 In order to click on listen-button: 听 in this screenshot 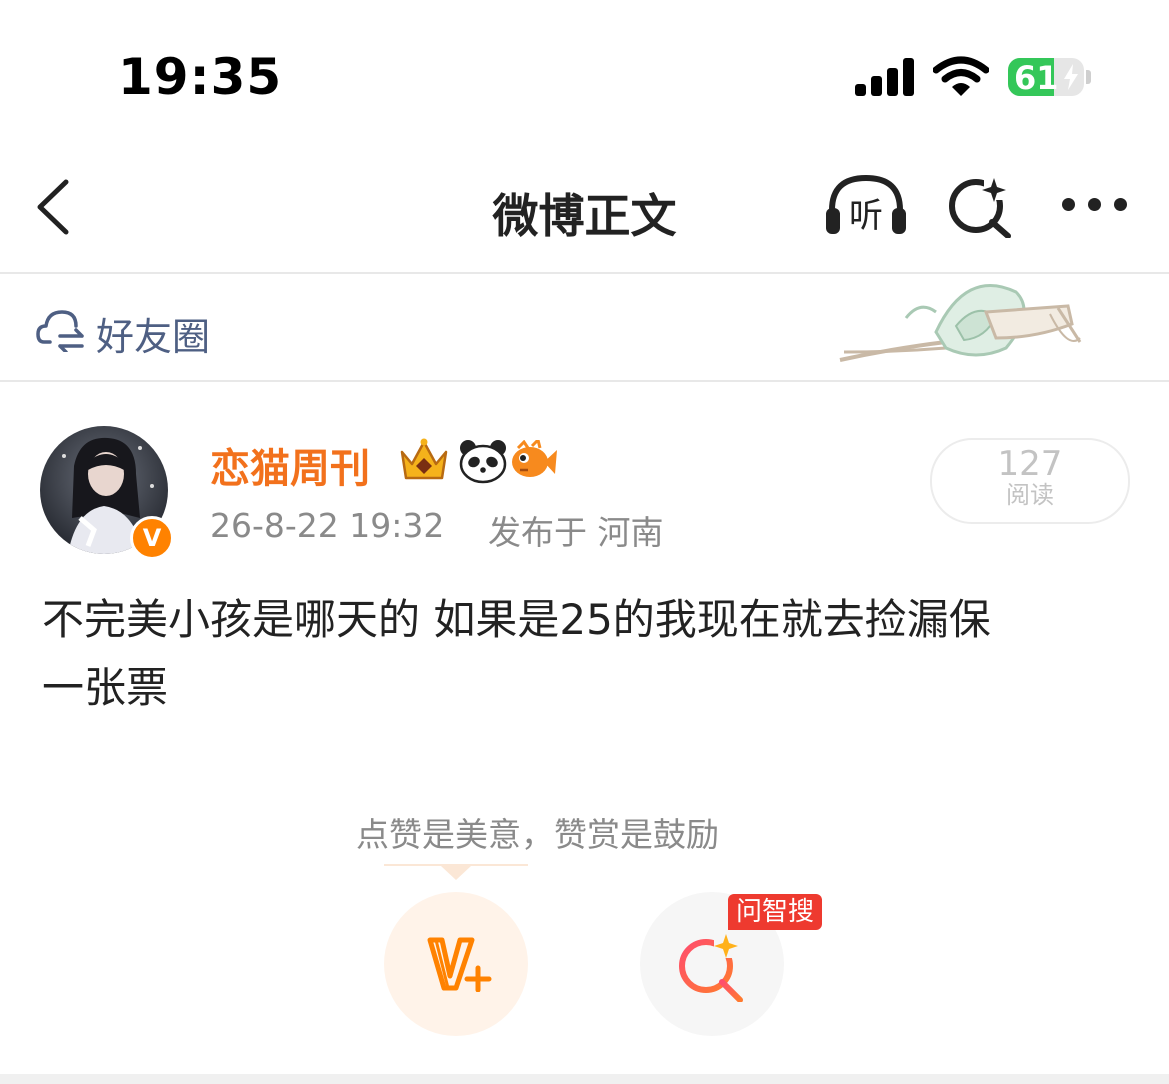, I will do `click(866, 205)`.